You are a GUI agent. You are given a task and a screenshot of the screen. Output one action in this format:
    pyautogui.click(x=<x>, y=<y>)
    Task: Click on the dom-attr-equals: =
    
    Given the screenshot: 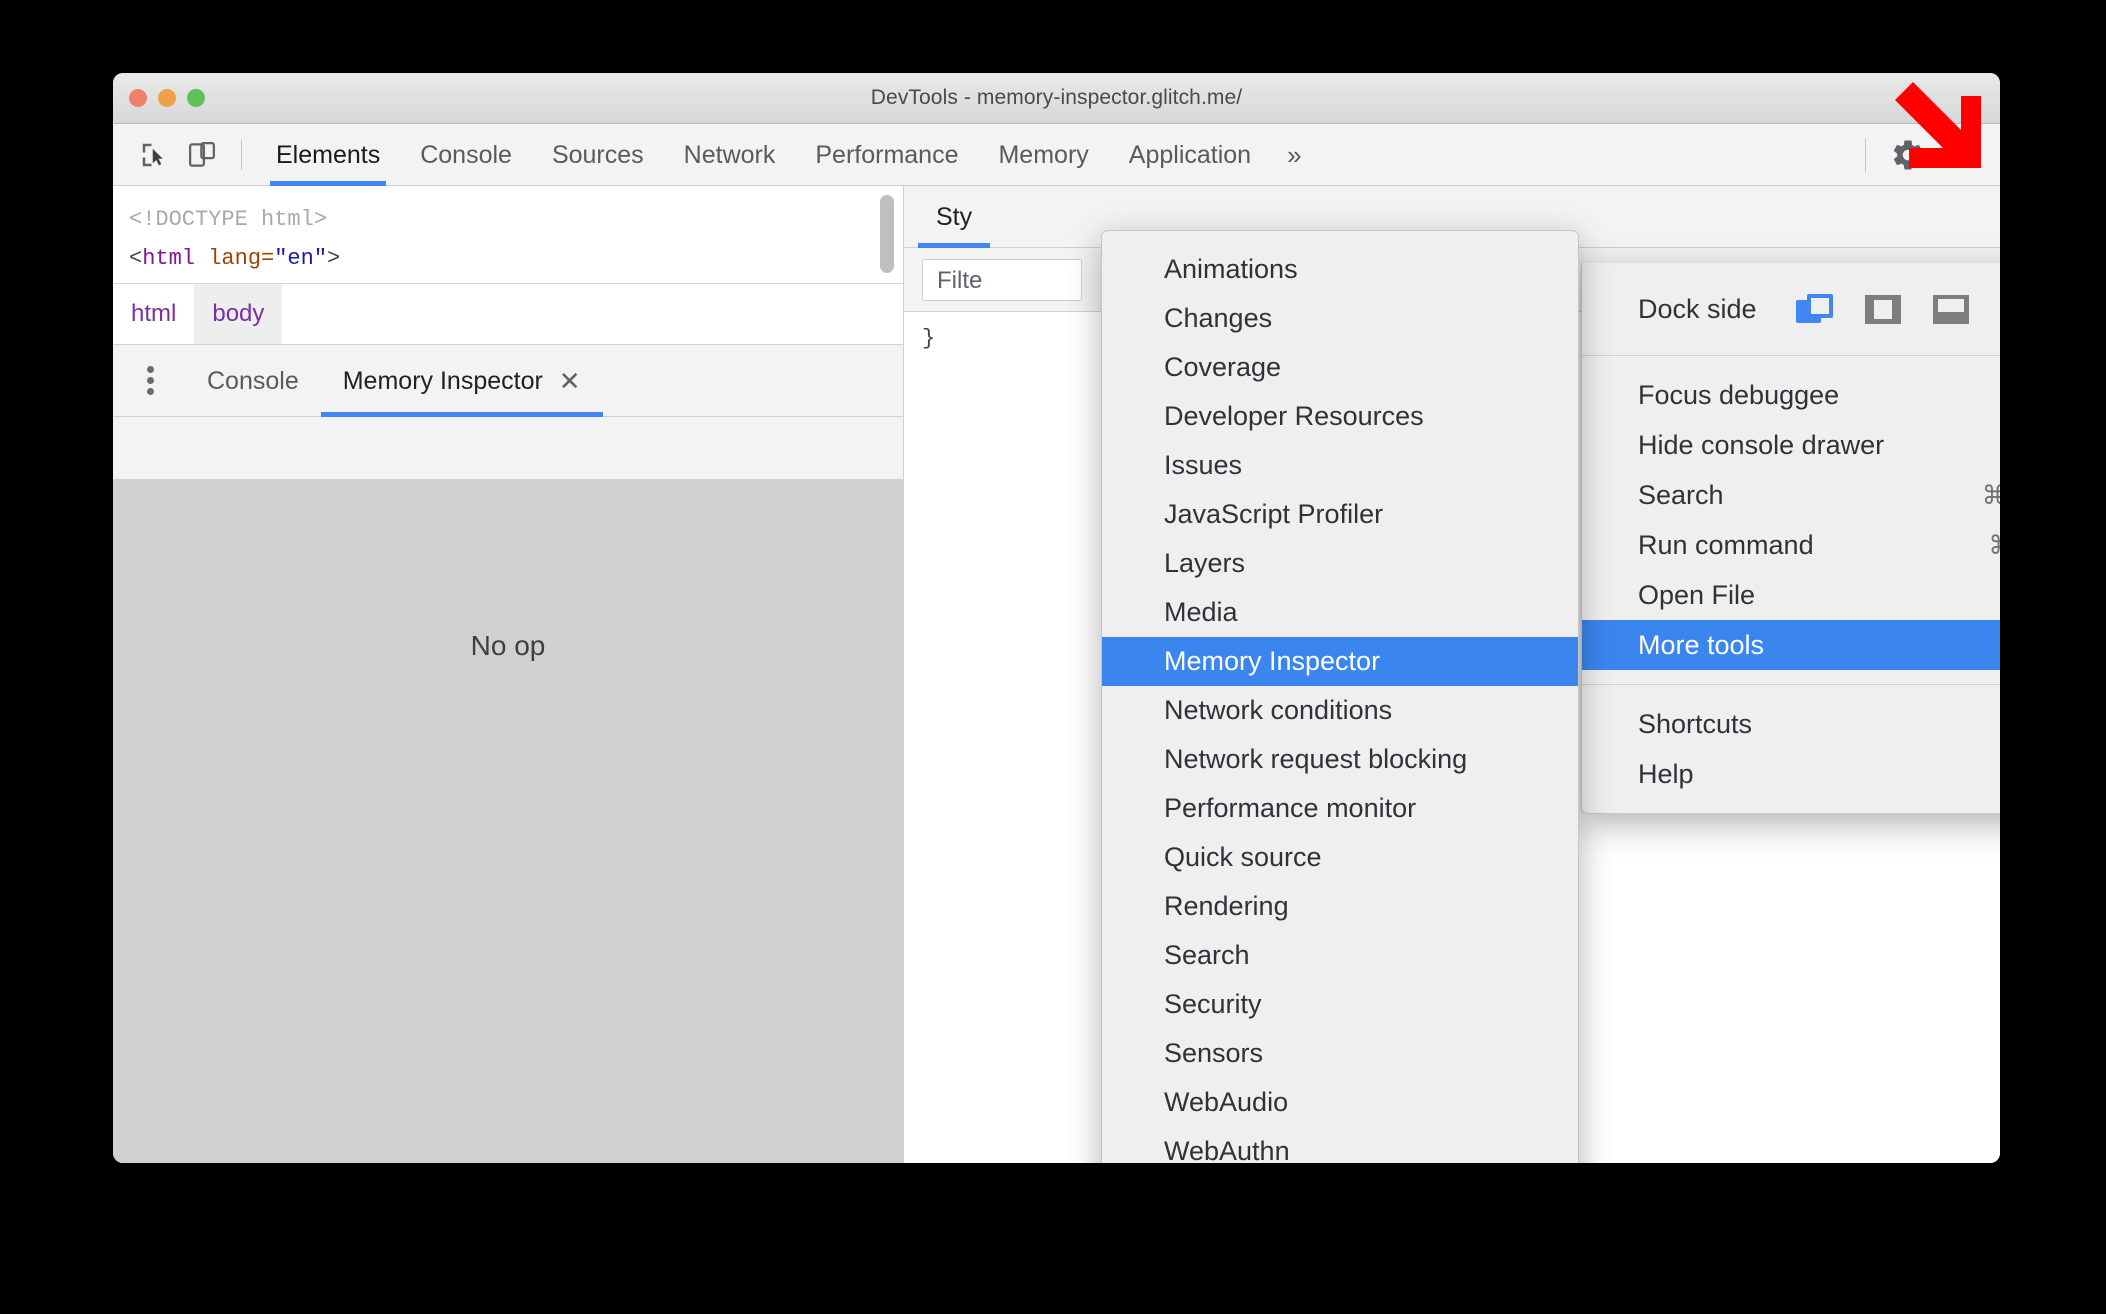 What is the action you would take?
    pyautogui.click(x=268, y=258)
    